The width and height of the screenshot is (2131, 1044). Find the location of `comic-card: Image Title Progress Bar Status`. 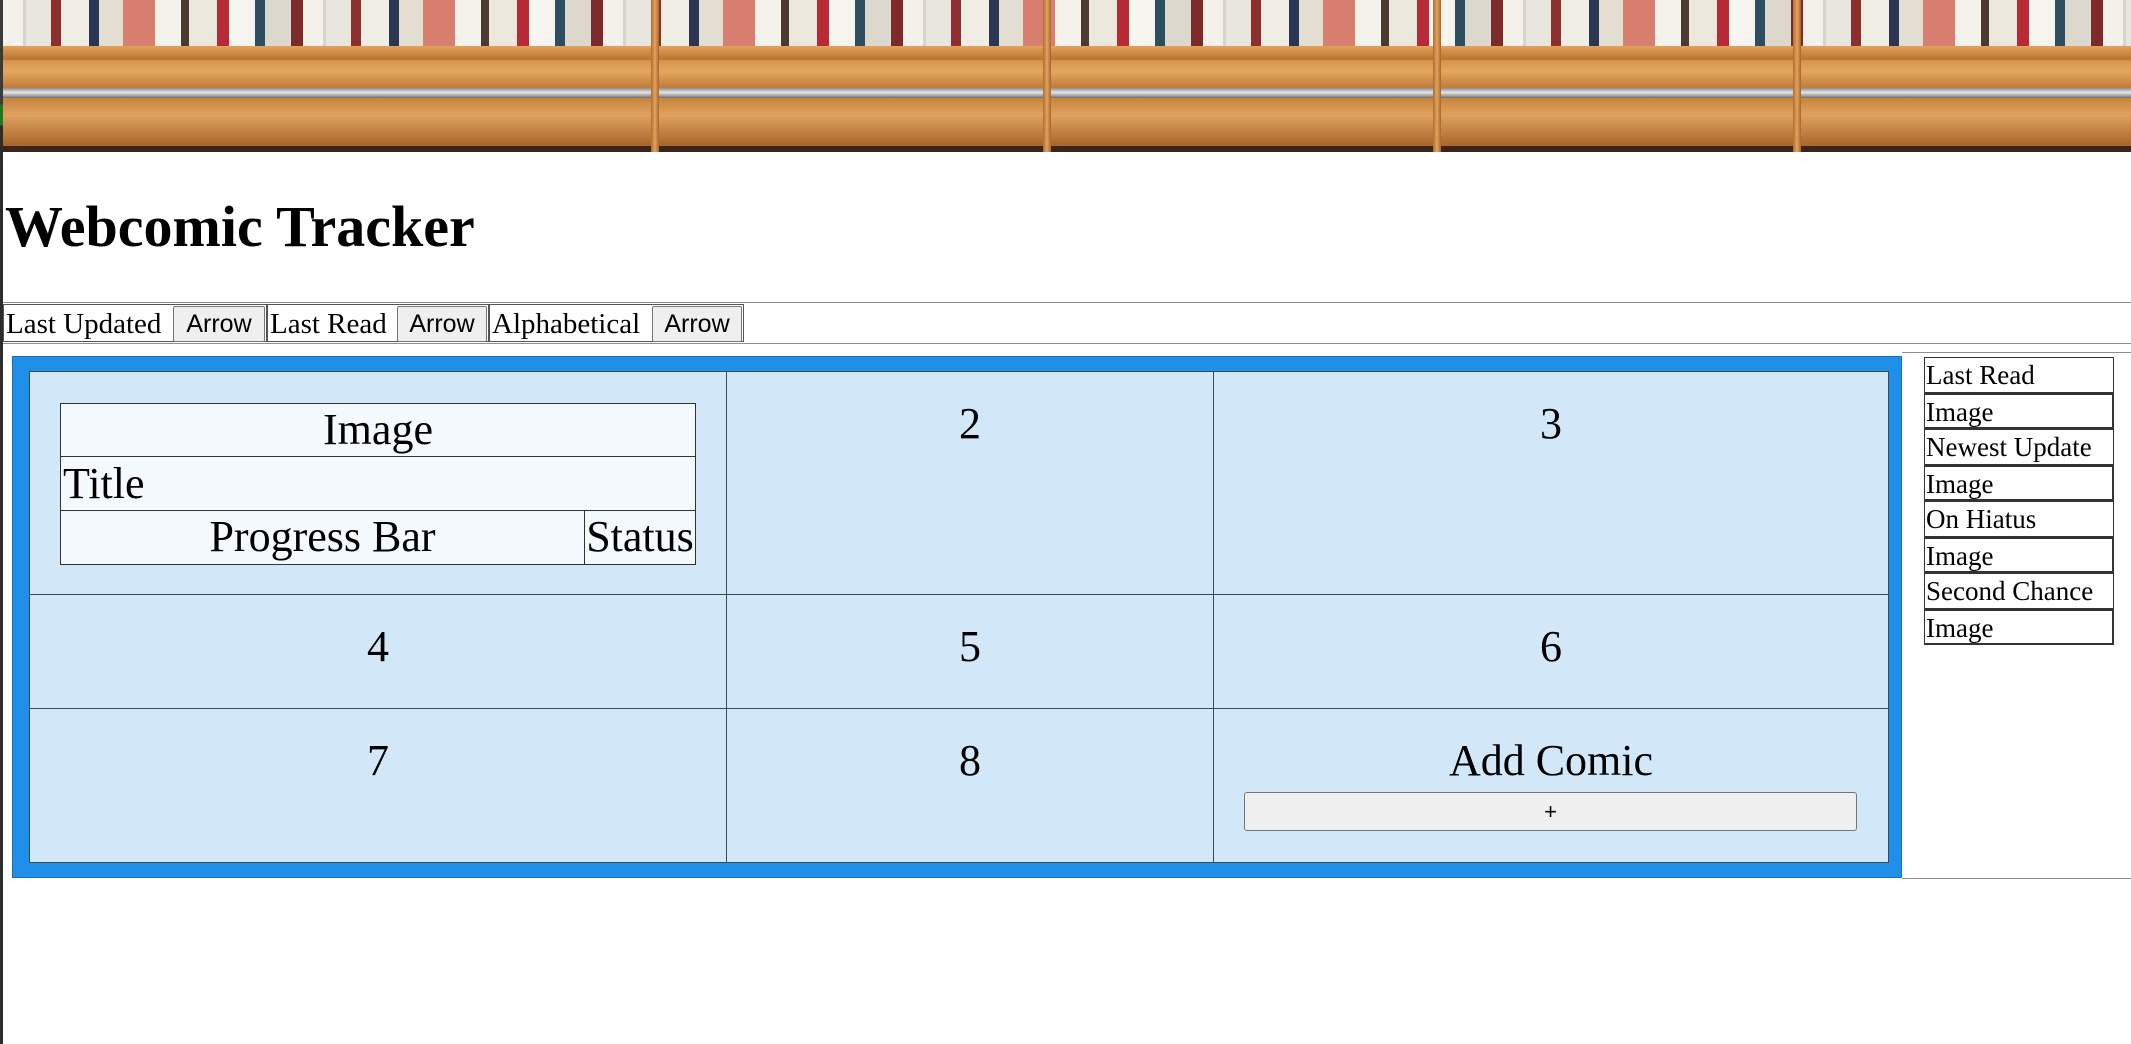

comic-card: Image Title Progress Bar Status is located at coordinates (378, 484).